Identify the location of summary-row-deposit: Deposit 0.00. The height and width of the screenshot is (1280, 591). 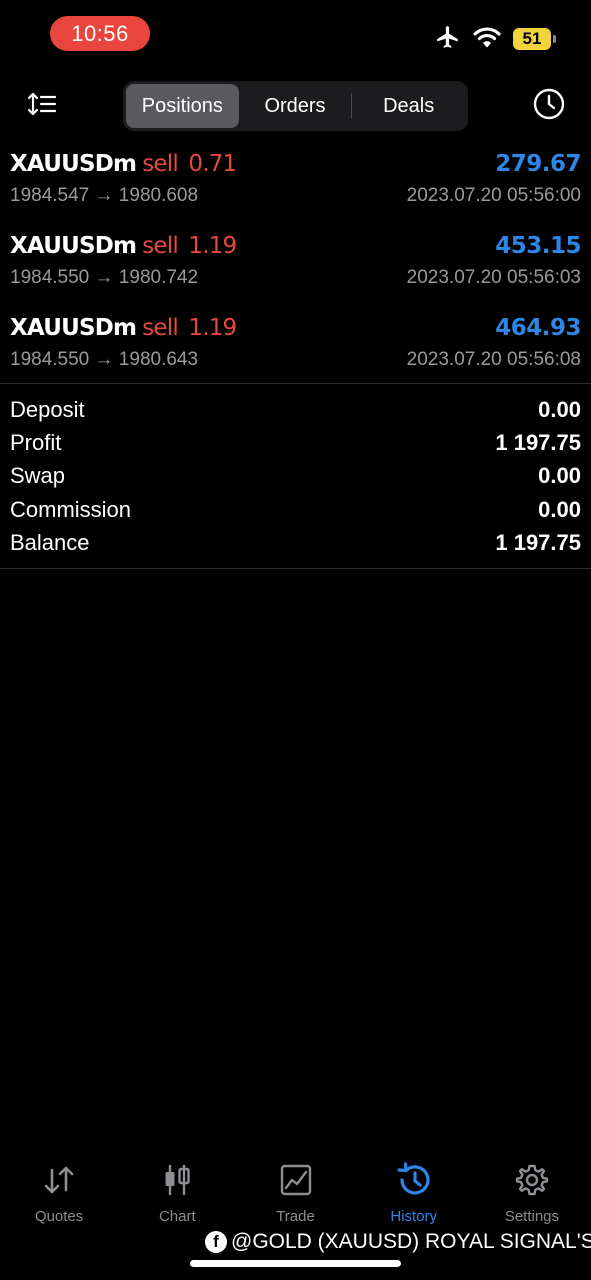
(295, 409).